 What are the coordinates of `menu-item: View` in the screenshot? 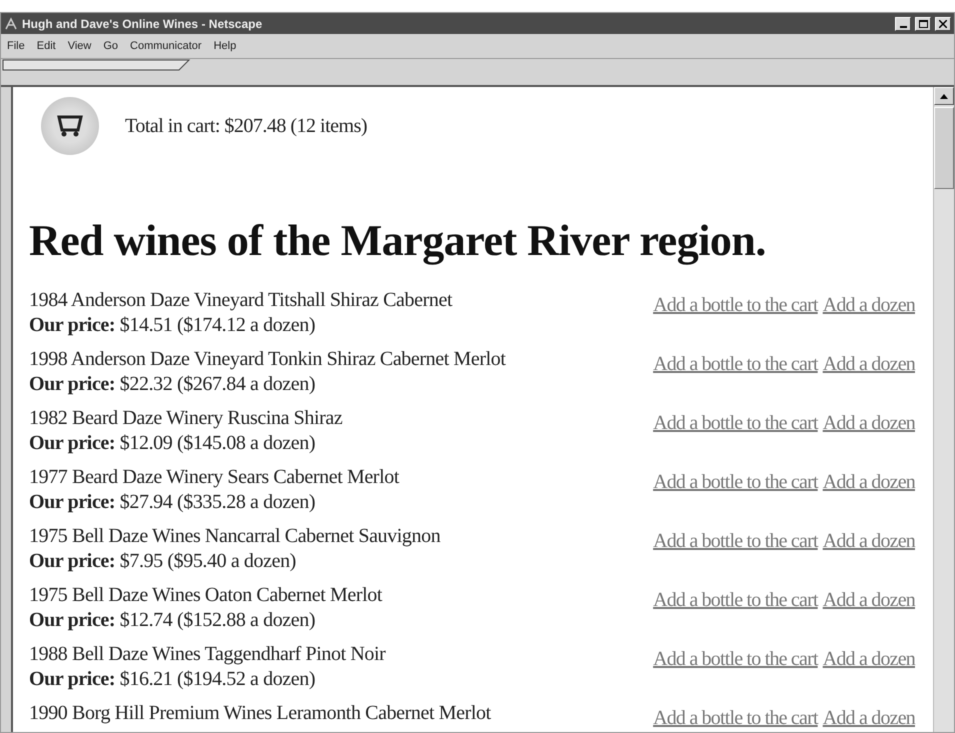 It's located at (80, 46).